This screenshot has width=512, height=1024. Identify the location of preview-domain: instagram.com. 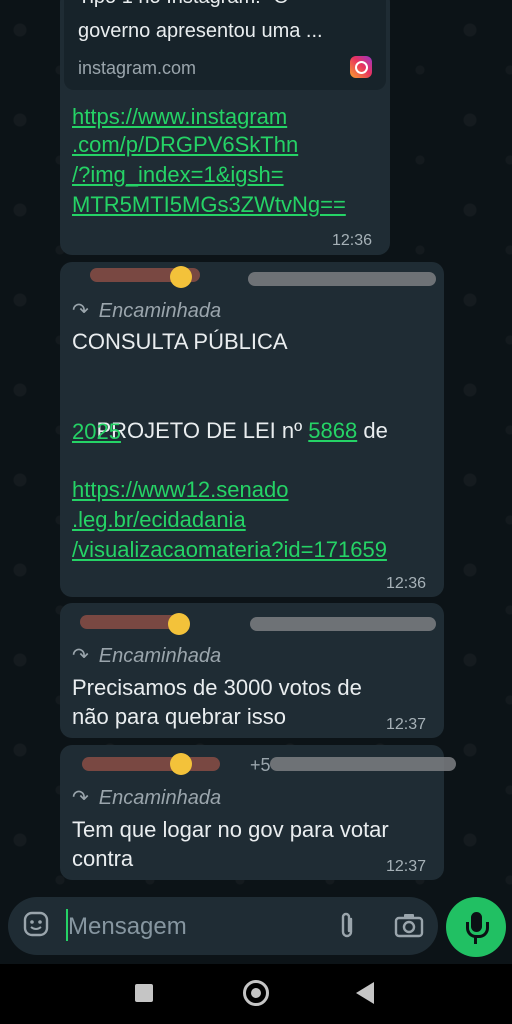
(137, 68).